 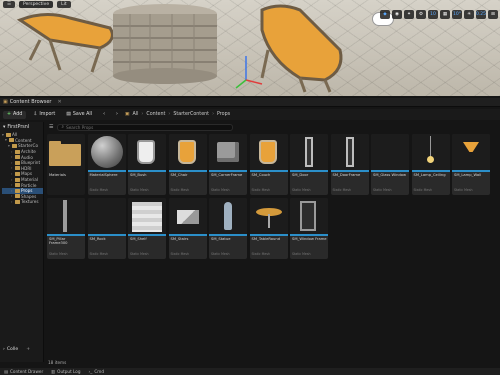 I want to click on perspective-button: Perspective, so click(x=36, y=4).